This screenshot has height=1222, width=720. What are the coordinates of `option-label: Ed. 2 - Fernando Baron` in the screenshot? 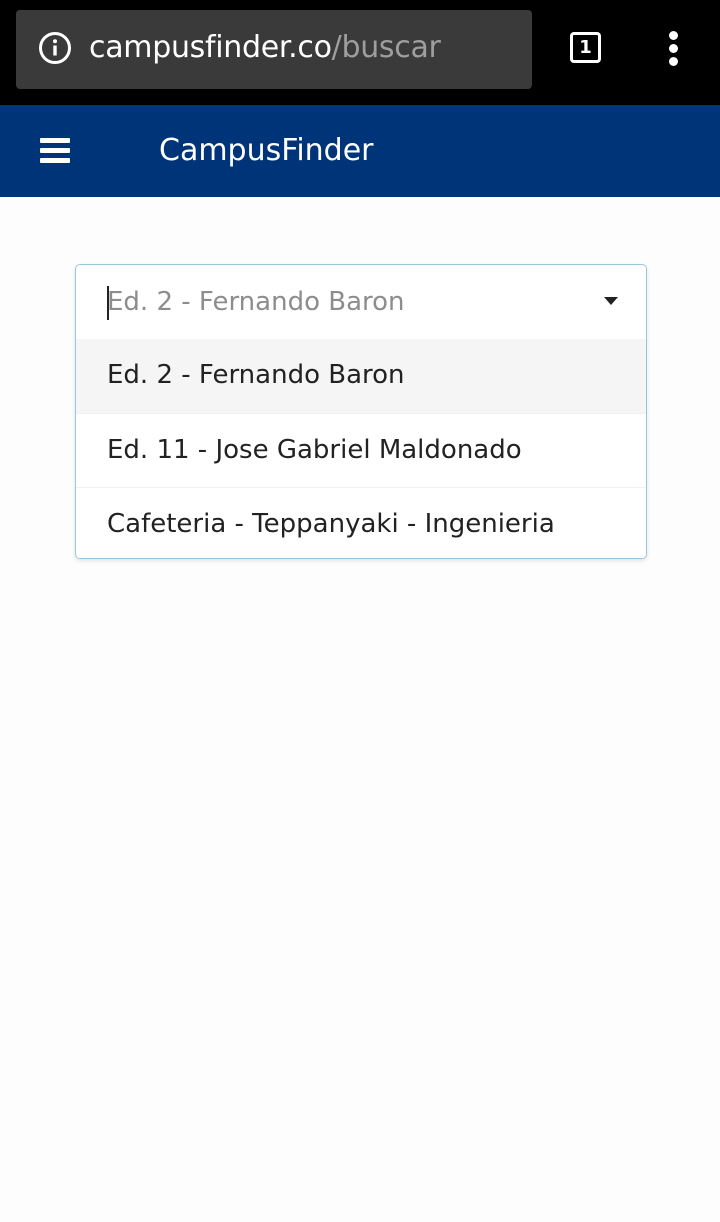 It's located at (256, 375).